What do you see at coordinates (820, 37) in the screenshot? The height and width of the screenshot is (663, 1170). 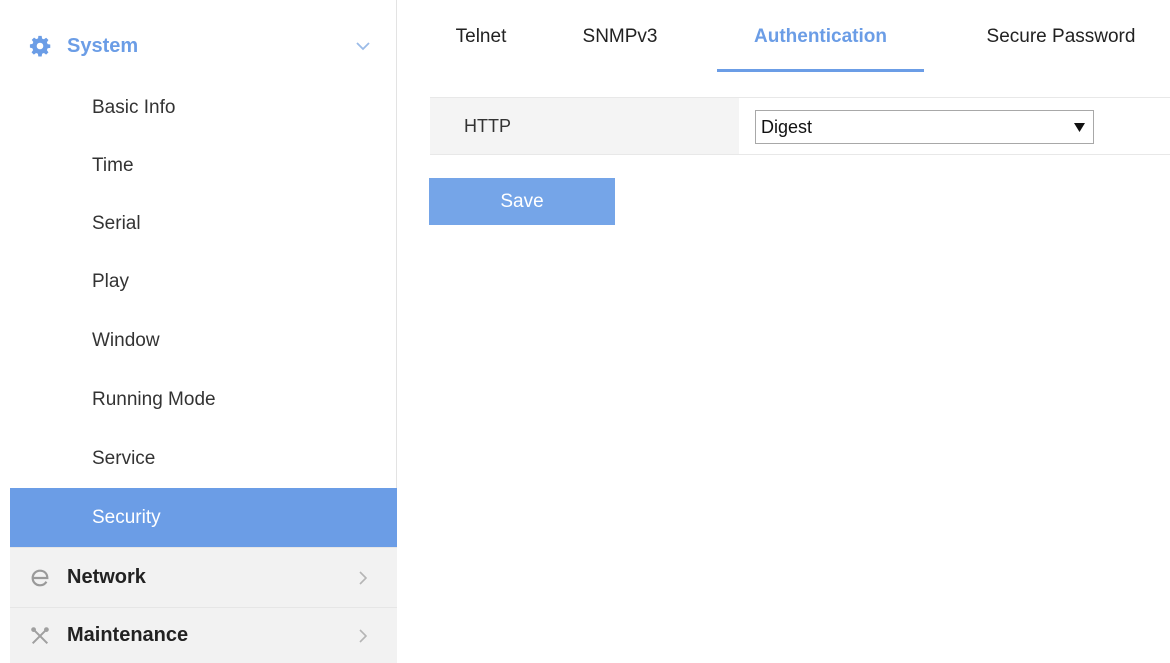 I see `tab-authentication: Authentication` at bounding box center [820, 37].